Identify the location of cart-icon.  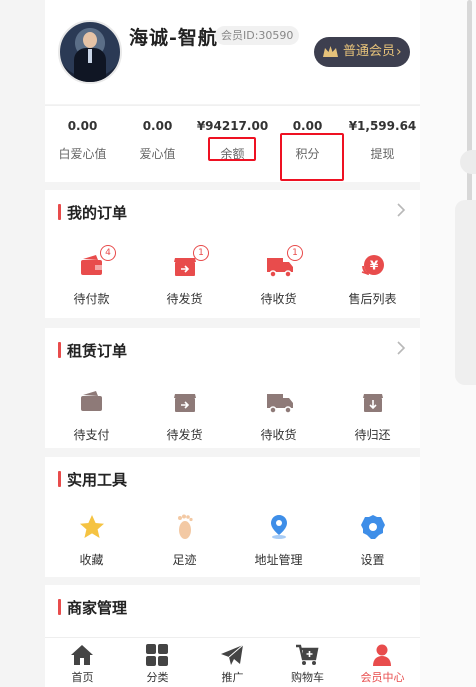
(307, 655).